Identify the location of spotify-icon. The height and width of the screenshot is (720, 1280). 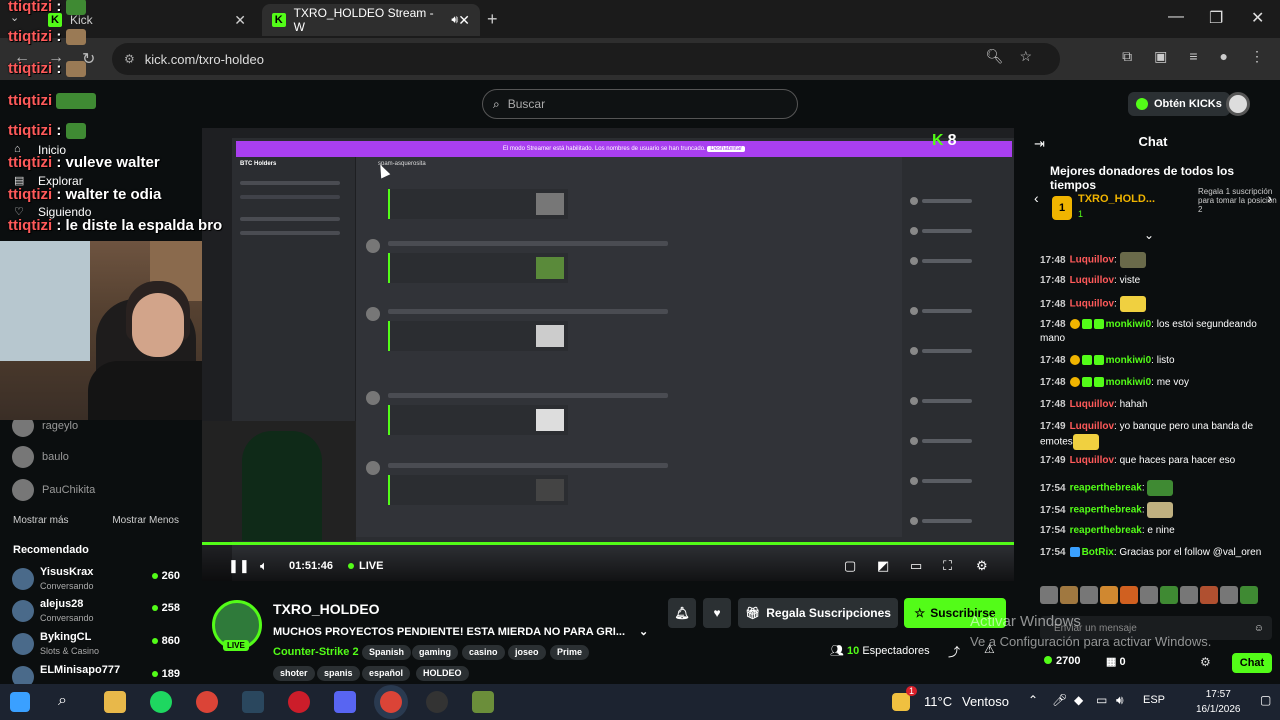
(161, 702).